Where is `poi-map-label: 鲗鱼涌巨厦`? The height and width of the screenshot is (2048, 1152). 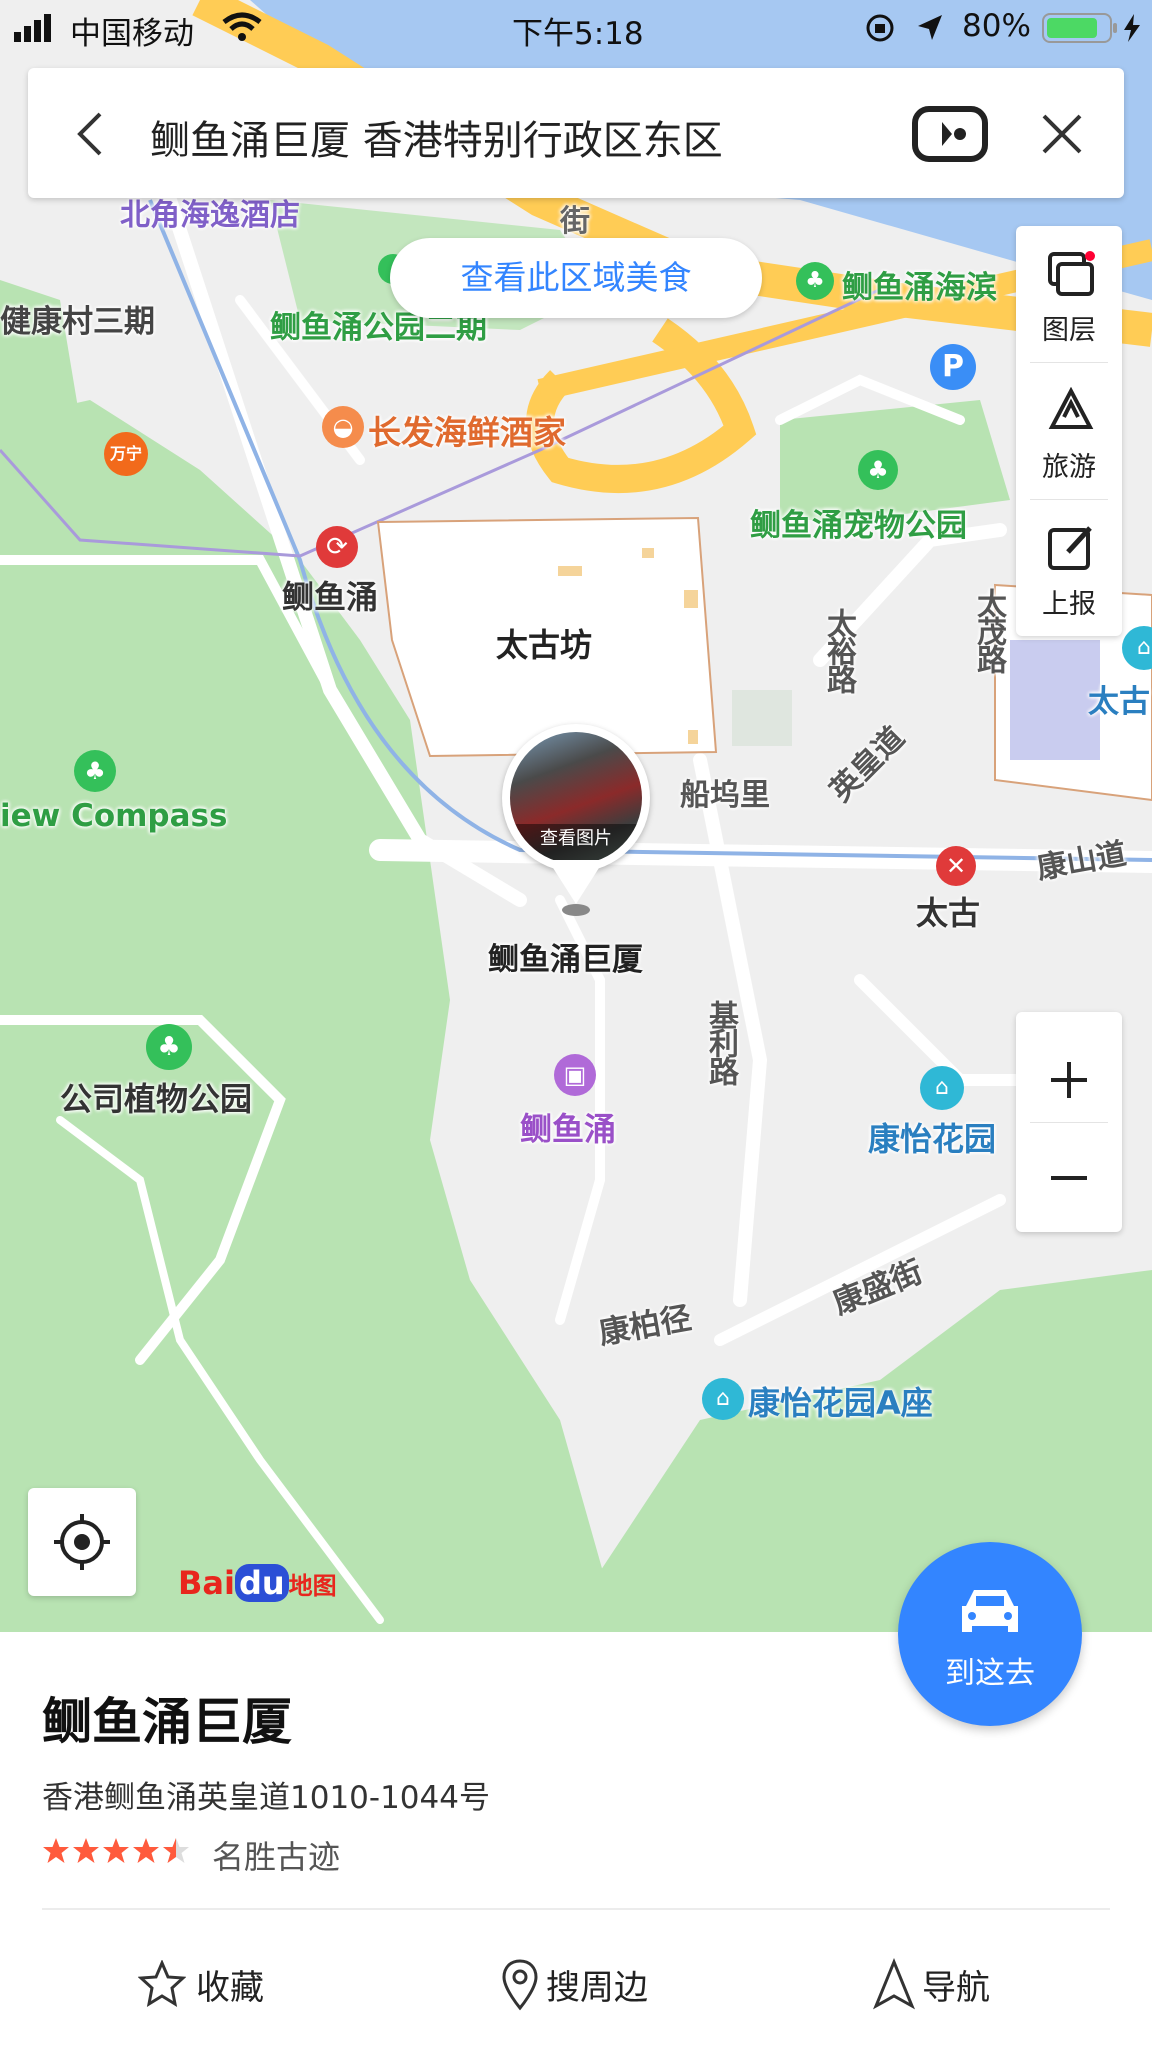
poi-map-label: 鲗鱼涌巨厦 is located at coordinates (565, 956).